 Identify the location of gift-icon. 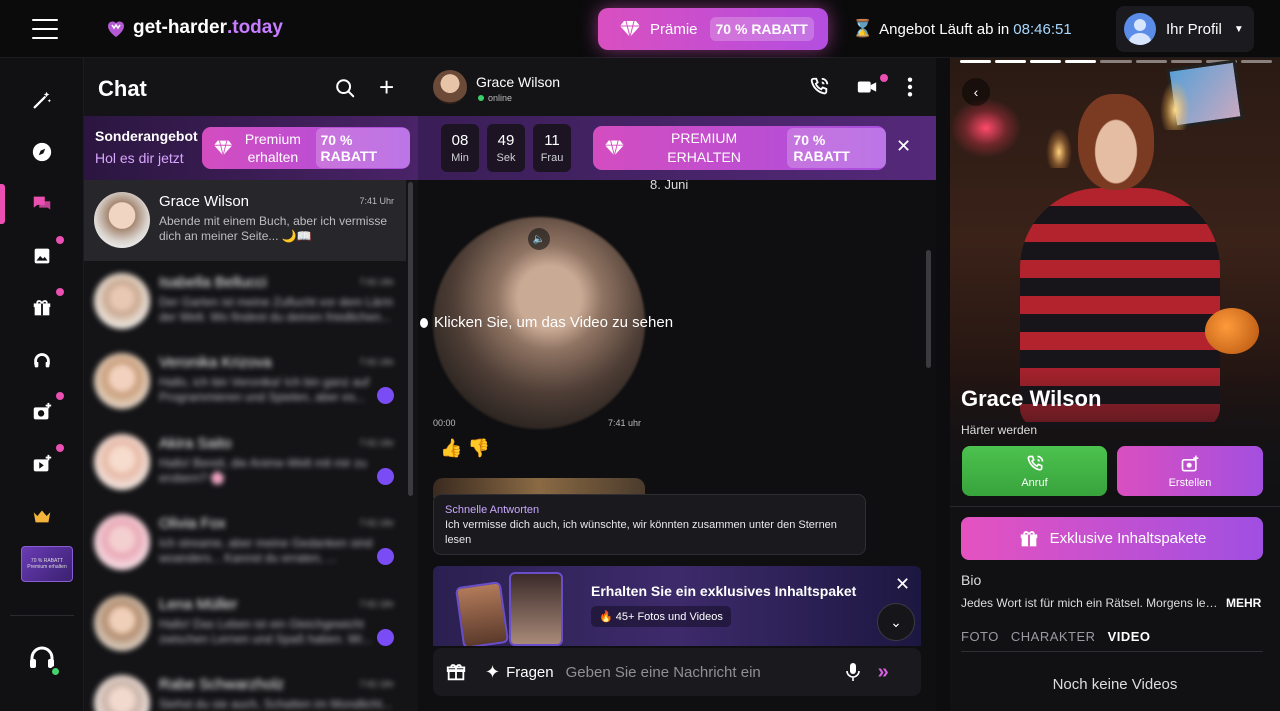
(456, 672).